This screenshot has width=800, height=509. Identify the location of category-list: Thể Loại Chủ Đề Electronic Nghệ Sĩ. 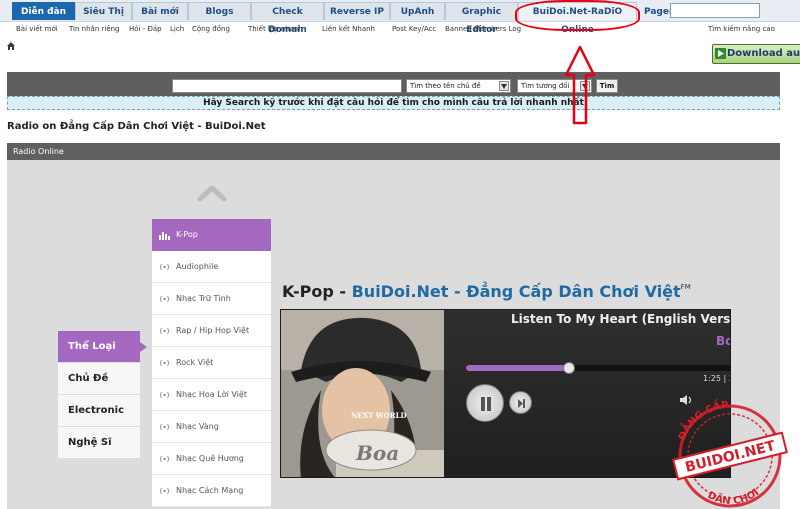
(102, 395).